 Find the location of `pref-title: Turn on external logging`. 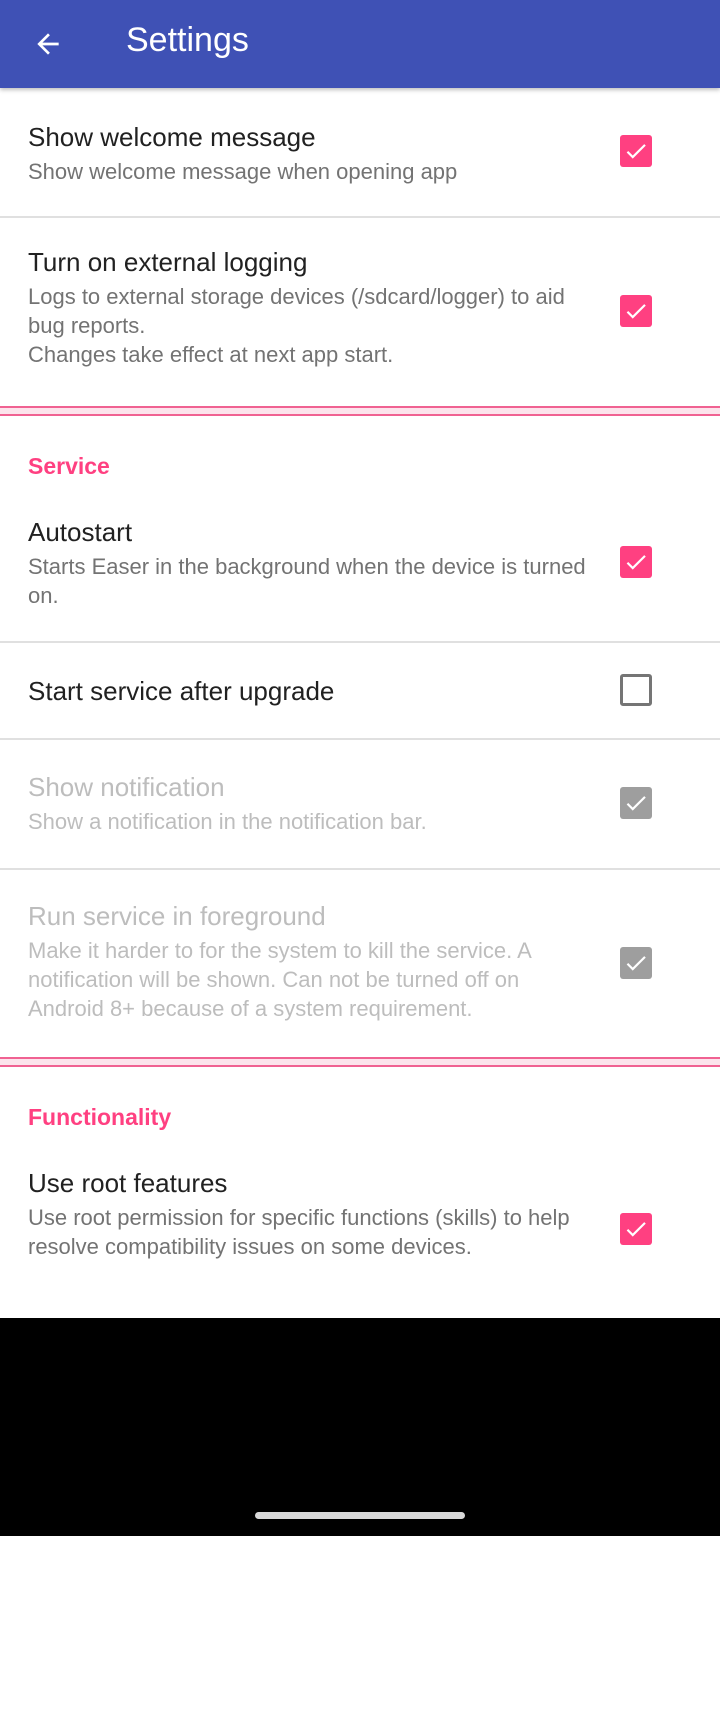

pref-title: Turn on external logging is located at coordinates (168, 262).